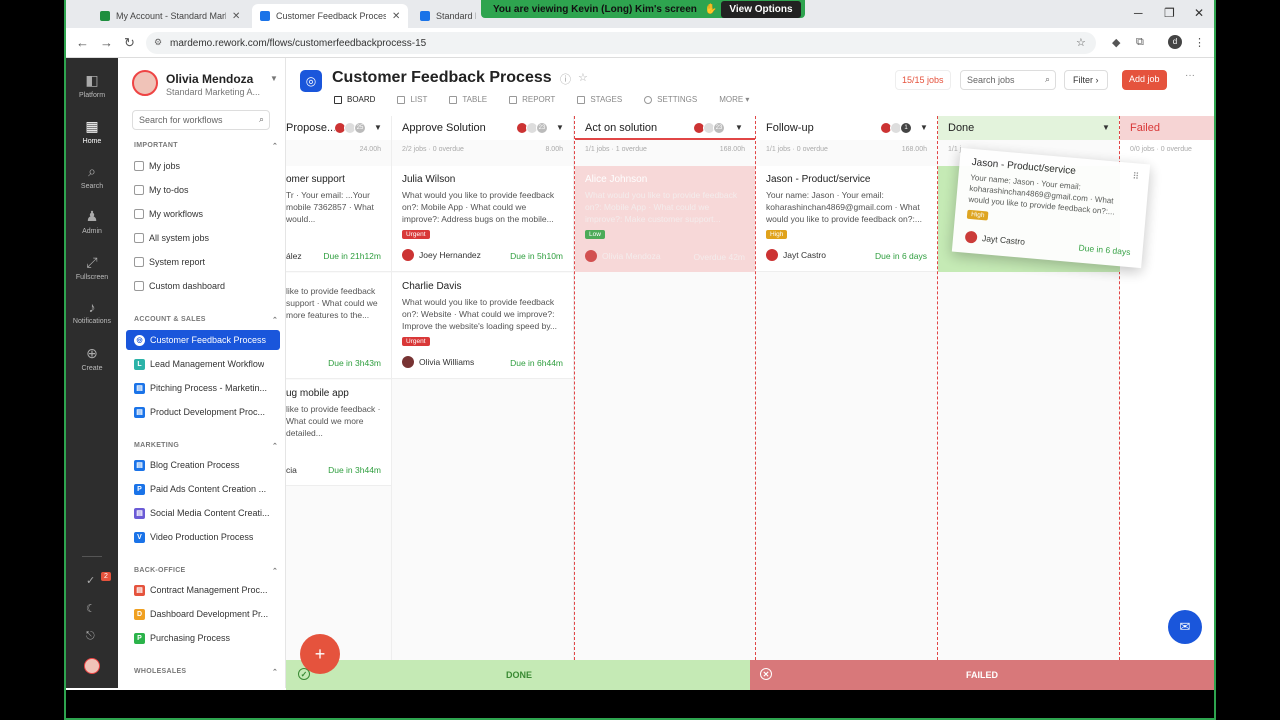  Describe the element at coordinates (1028, 128) in the screenshot. I see `column-header: Done ▼` at that location.